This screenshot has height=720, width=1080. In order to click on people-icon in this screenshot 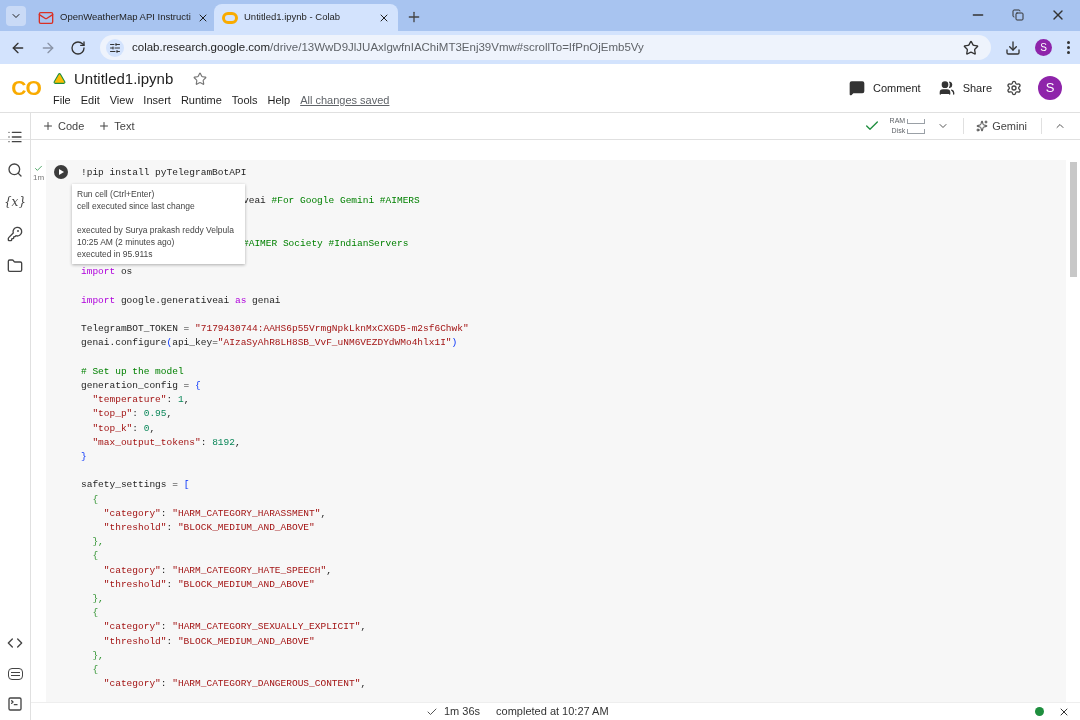, I will do `click(946, 88)`.